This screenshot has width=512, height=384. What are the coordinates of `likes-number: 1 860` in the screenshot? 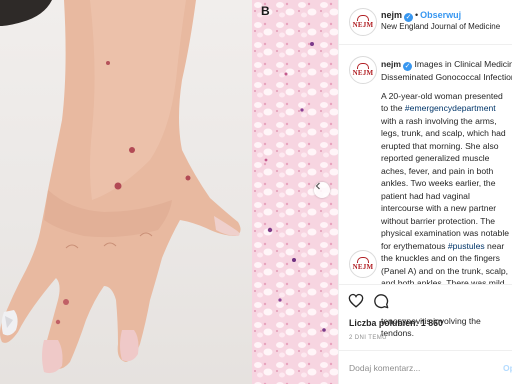 It's located at (431, 323).